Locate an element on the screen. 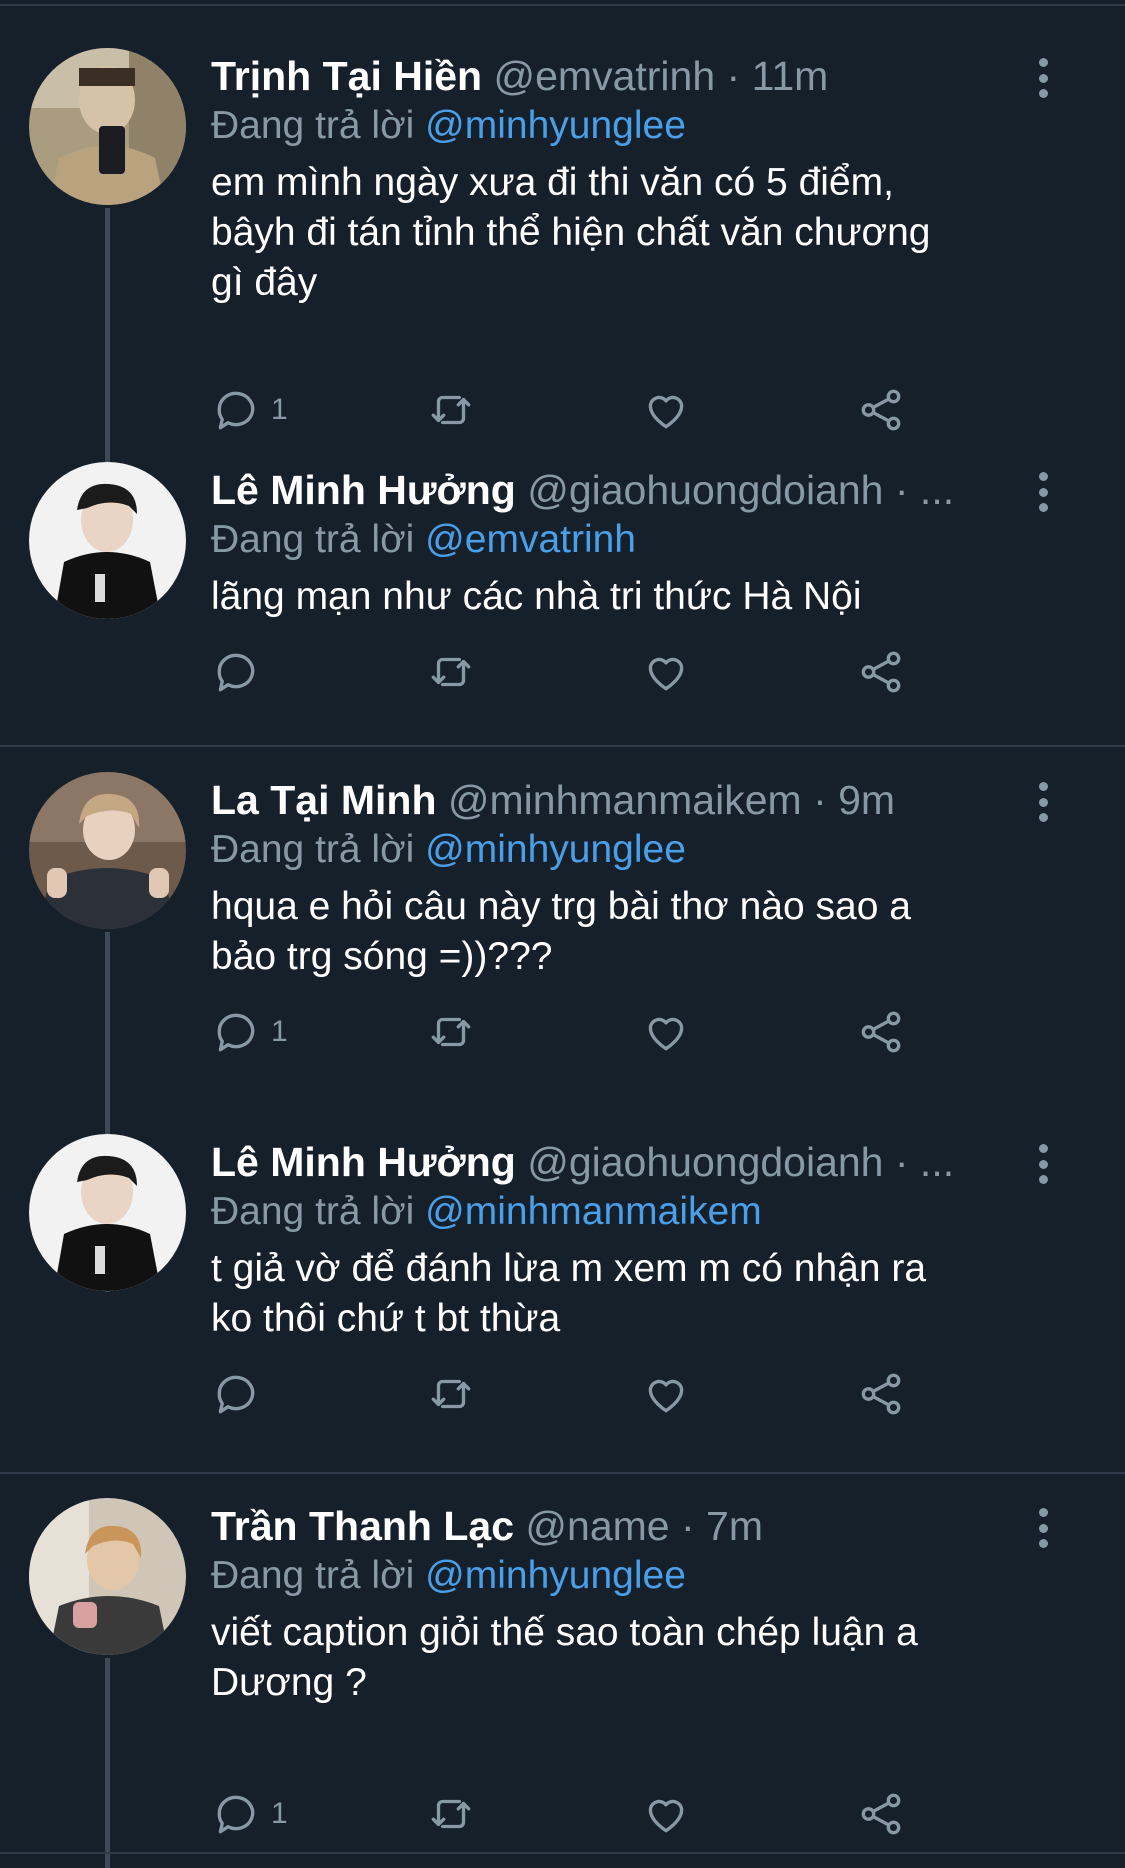  timestamp: 9m is located at coordinates (866, 800).